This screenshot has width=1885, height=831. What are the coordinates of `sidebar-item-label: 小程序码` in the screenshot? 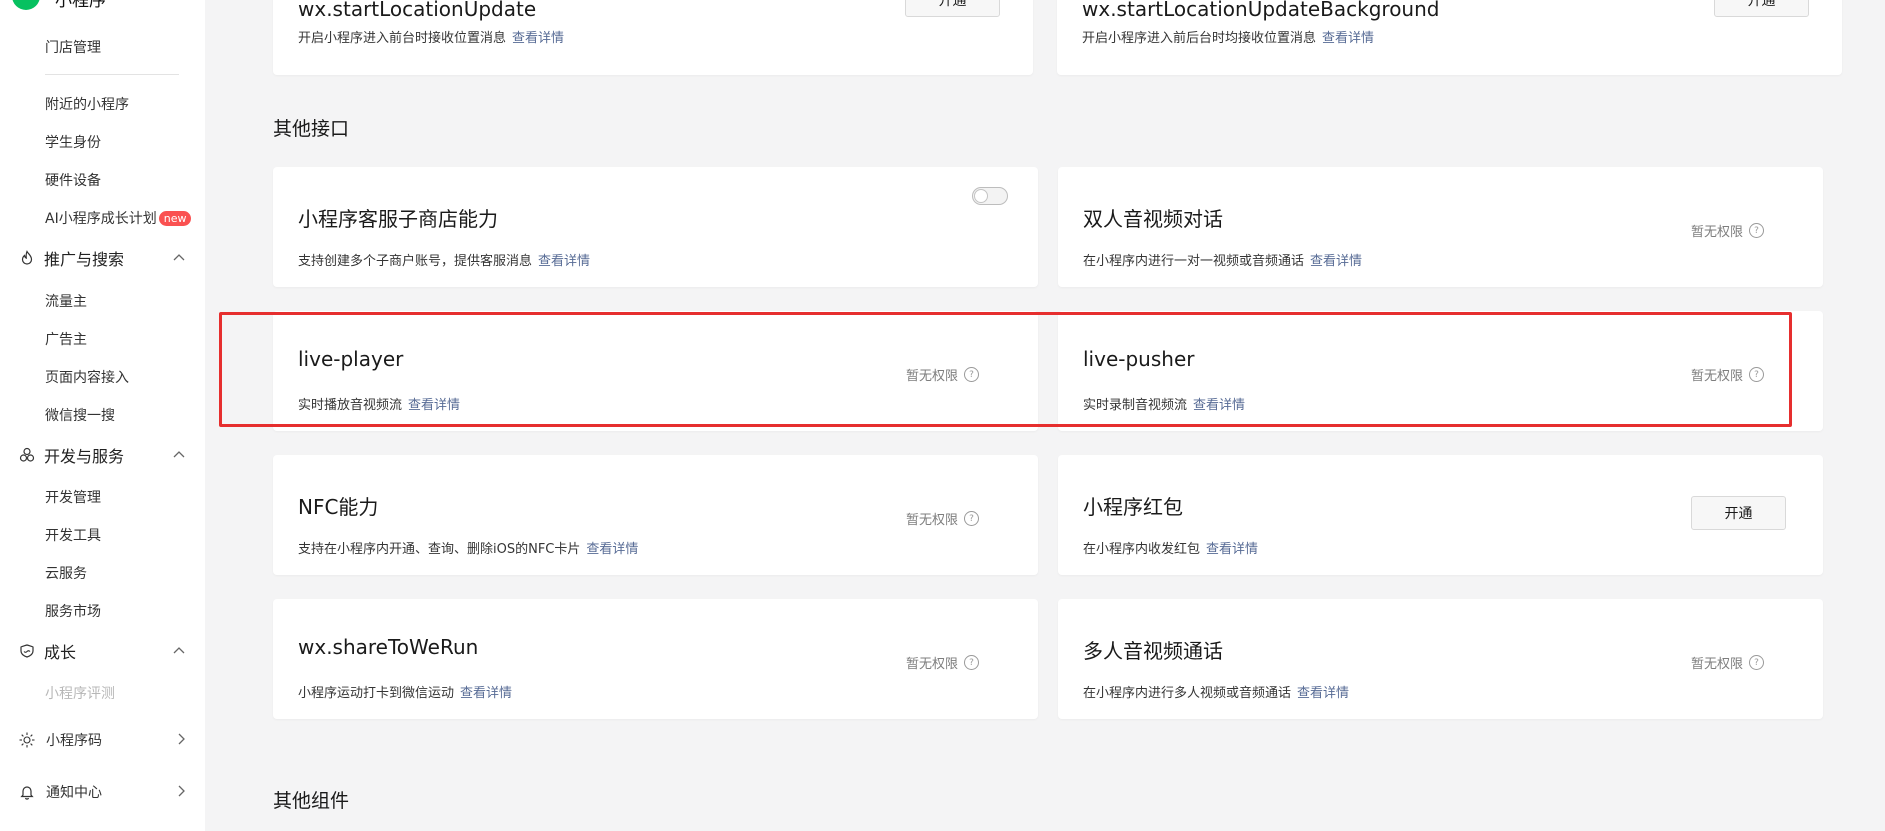 It's located at (74, 741).